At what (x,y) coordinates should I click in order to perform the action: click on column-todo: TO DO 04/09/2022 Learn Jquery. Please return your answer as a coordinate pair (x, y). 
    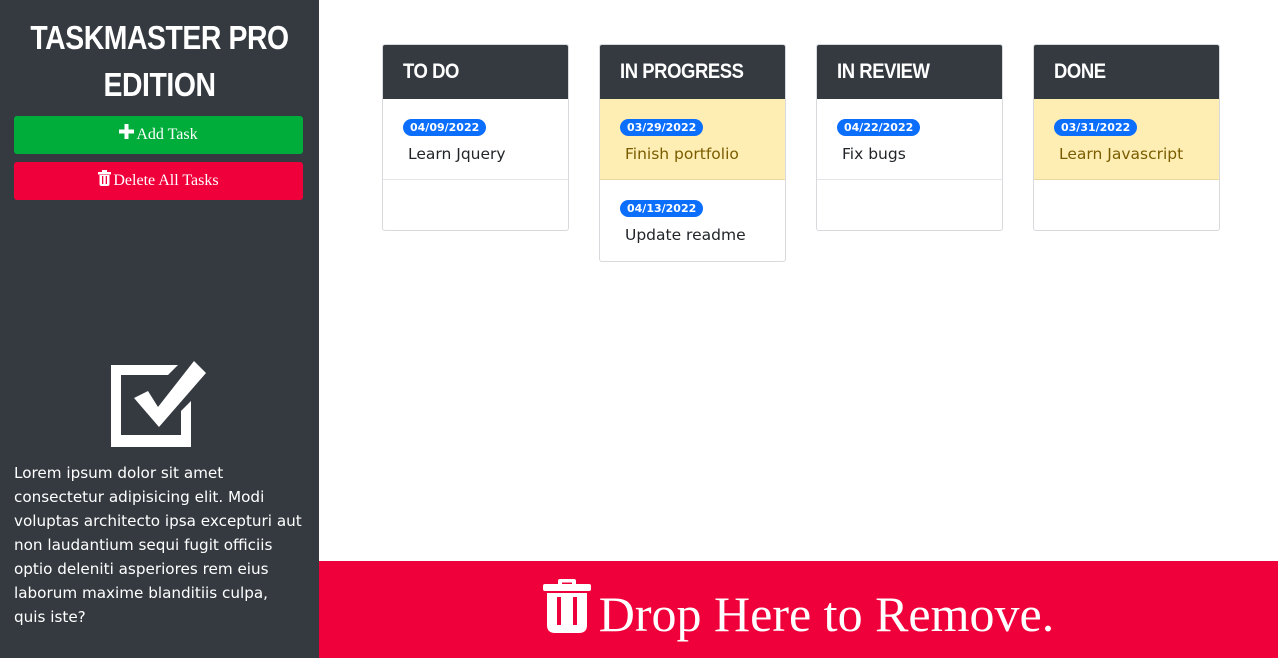
    Looking at the image, I should click on (475, 137).